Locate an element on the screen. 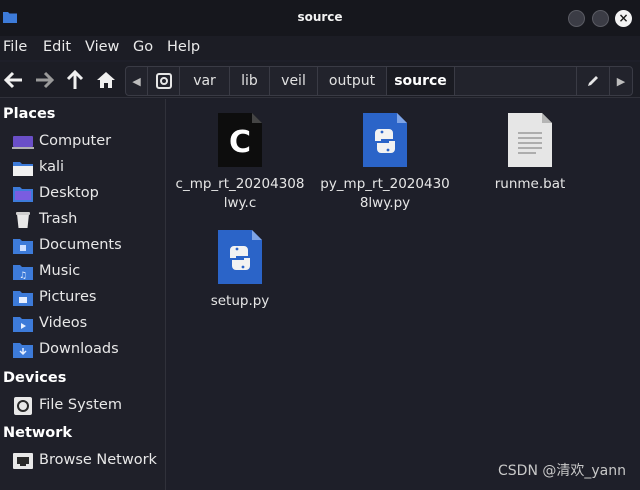 This screenshot has width=640, height=490. file-name-line: setup.py is located at coordinates (240, 301).